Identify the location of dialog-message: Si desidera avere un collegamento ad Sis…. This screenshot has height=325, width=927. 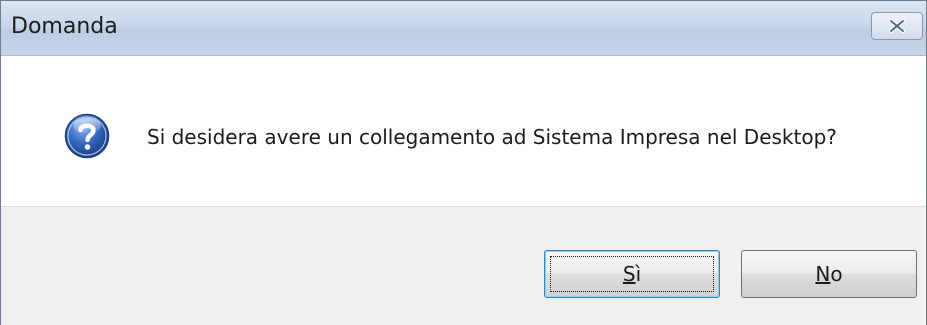
(492, 137).